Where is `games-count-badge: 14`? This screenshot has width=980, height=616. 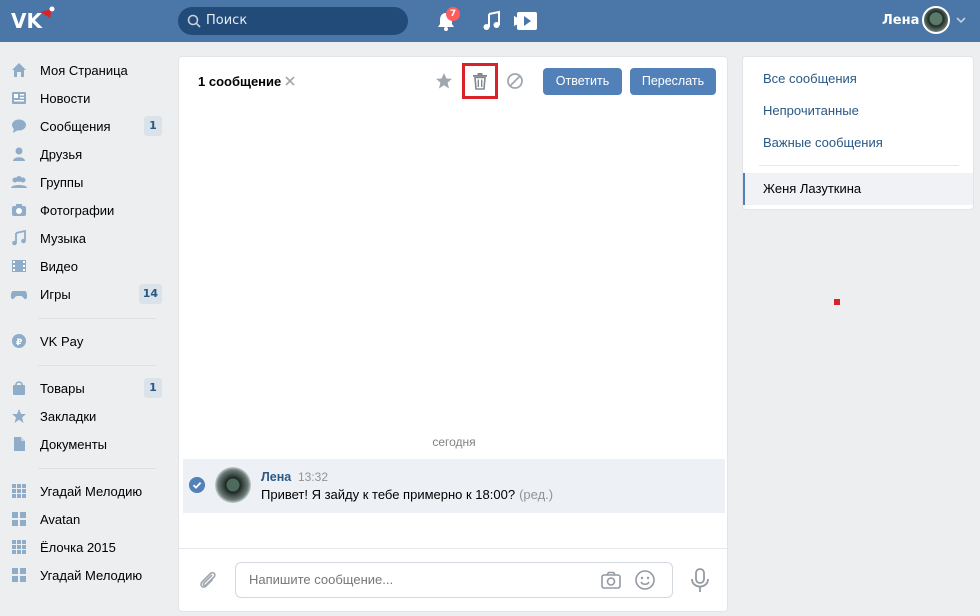
games-count-badge: 14 is located at coordinates (150, 294).